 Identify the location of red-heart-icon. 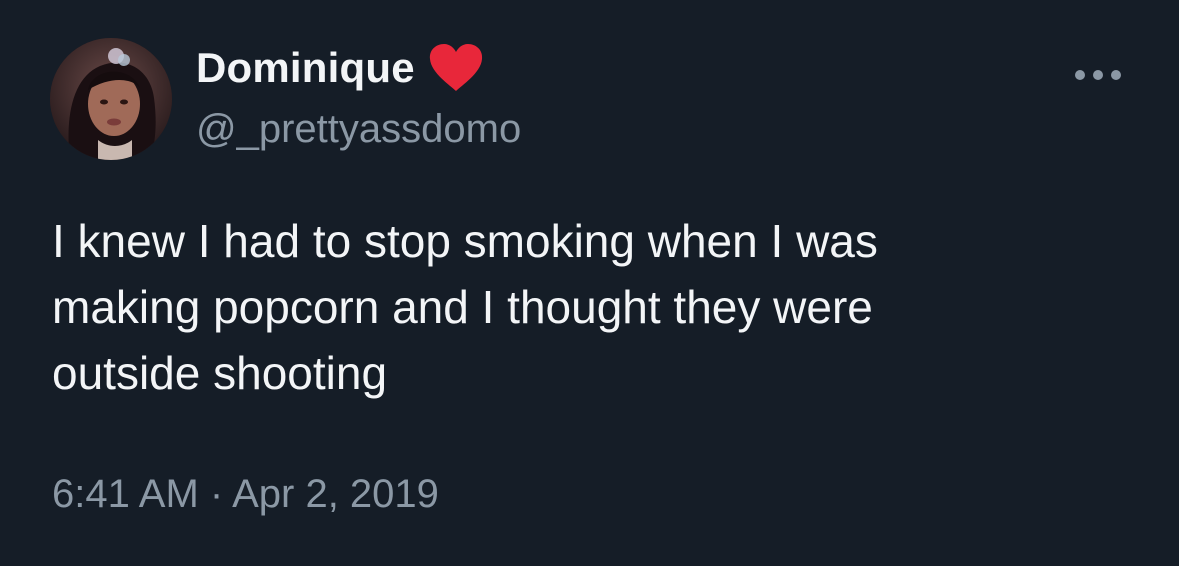
(456, 68).